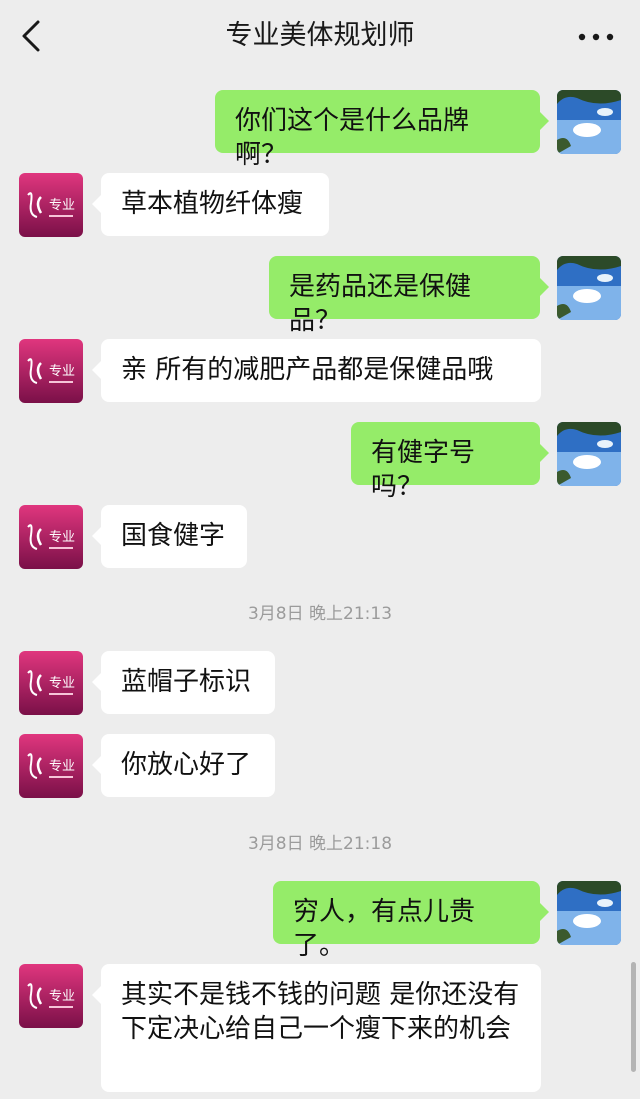  What do you see at coordinates (183, 682) in the screenshot?
I see `message-bubble: 蓝帽子标识` at bounding box center [183, 682].